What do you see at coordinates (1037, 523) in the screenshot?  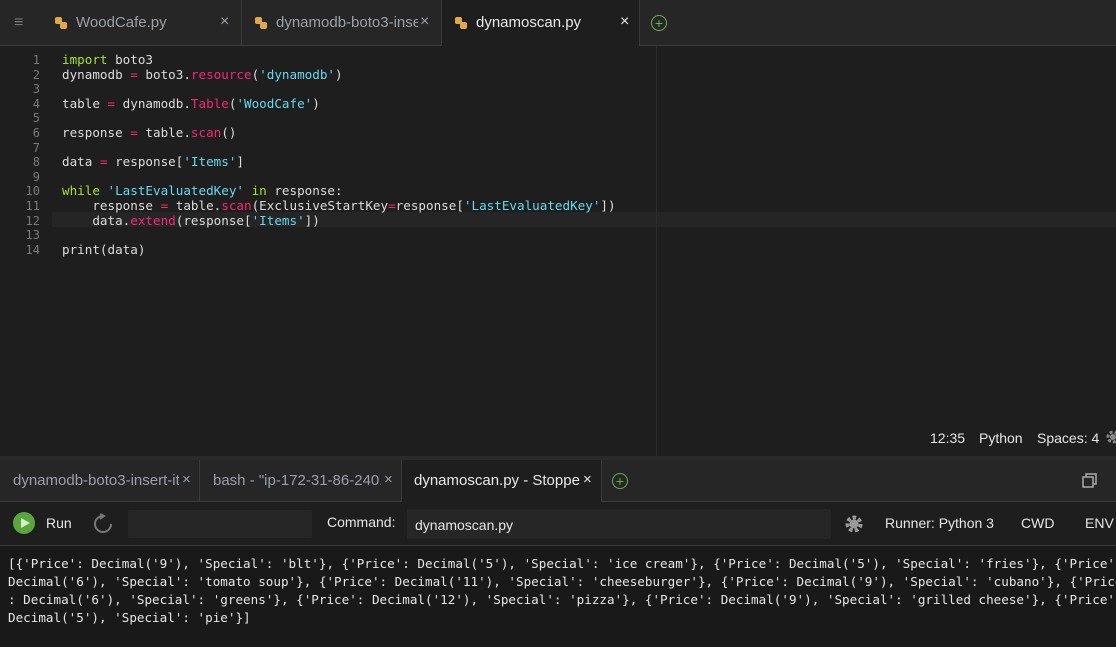 I see `cwd-button: CWD` at bounding box center [1037, 523].